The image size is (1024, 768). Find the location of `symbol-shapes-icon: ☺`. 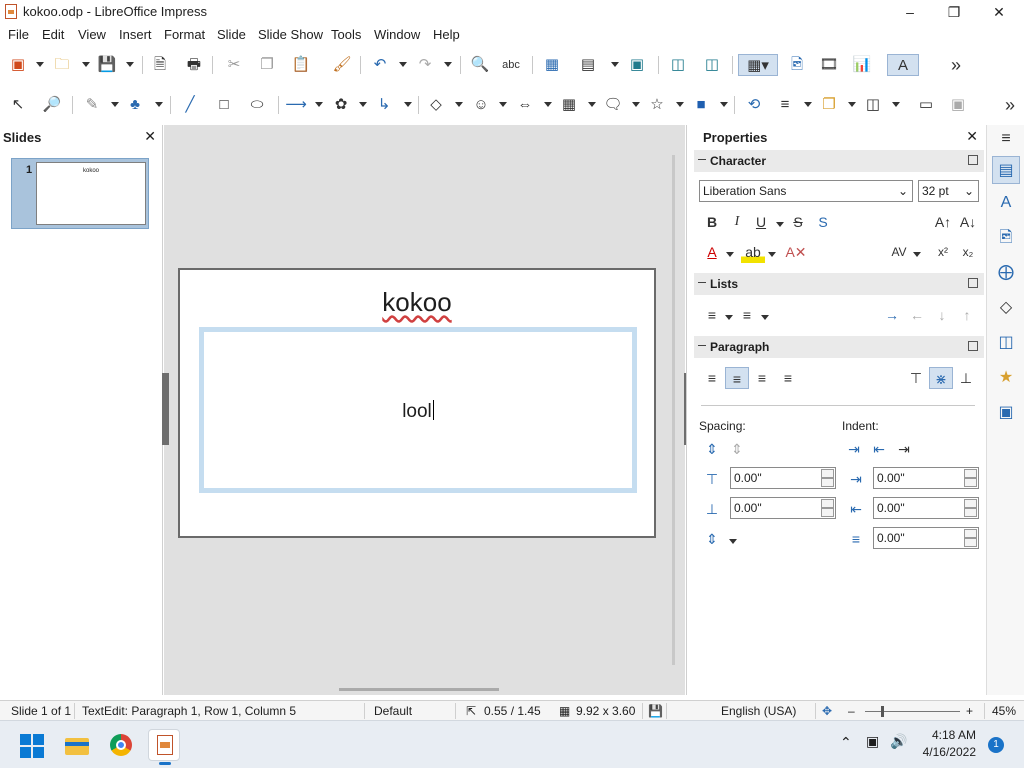

symbol-shapes-icon: ☺ is located at coordinates (481, 105).